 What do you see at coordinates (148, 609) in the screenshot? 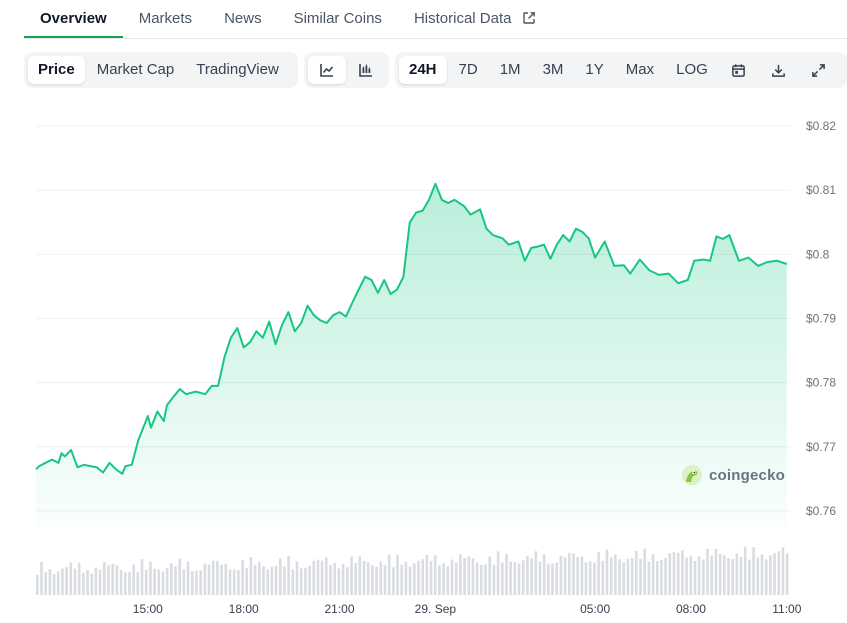
I see `x-tick-label: 15:00` at bounding box center [148, 609].